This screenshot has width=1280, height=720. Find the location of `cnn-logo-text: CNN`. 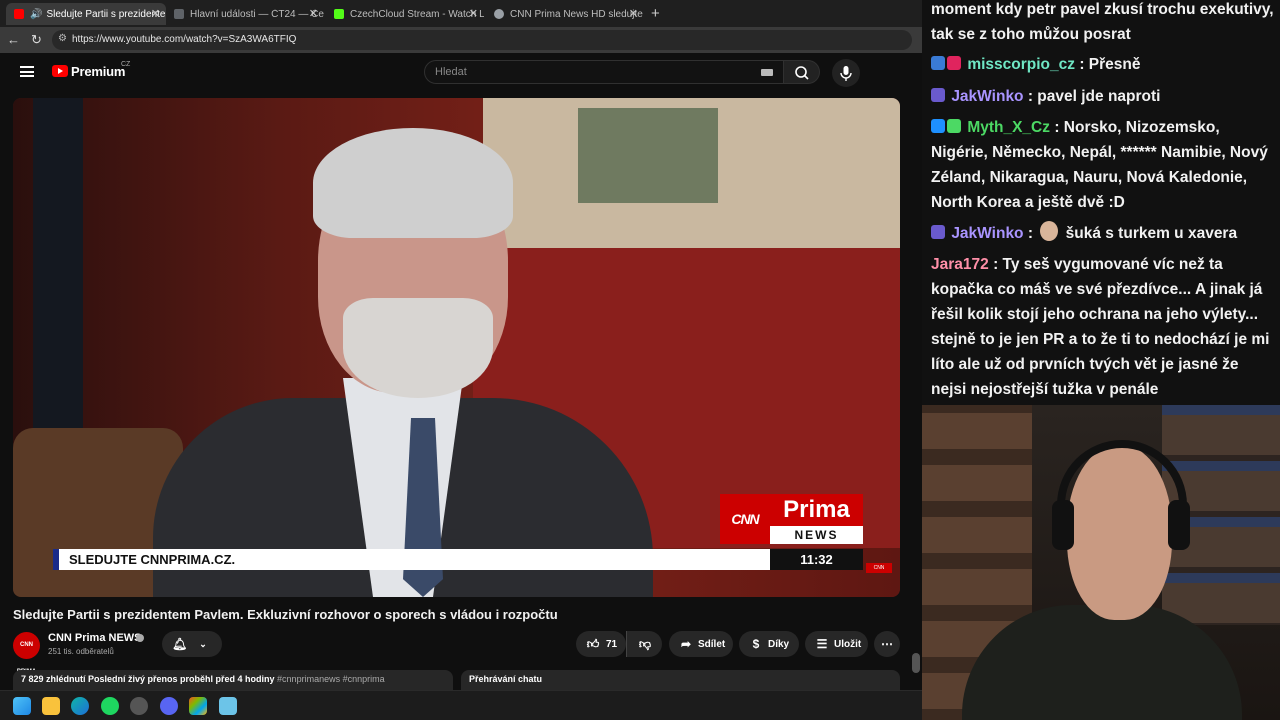

cnn-logo-text: CNN is located at coordinates (745, 519).